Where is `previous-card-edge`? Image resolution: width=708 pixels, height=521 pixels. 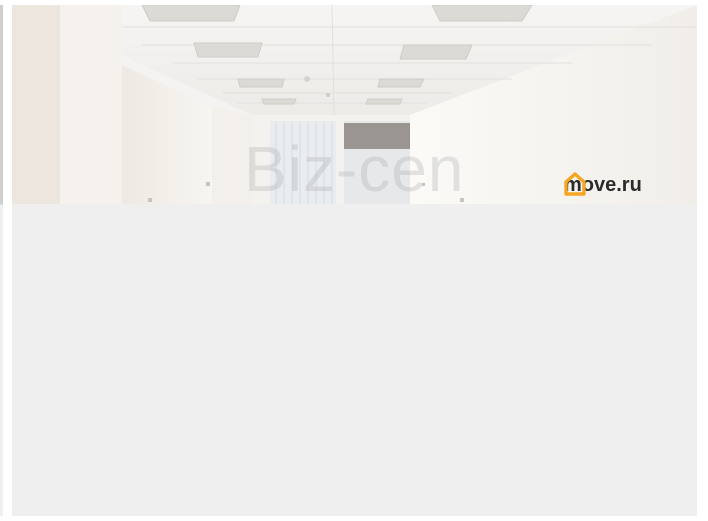
previous-card-edge is located at coordinates (1, 260).